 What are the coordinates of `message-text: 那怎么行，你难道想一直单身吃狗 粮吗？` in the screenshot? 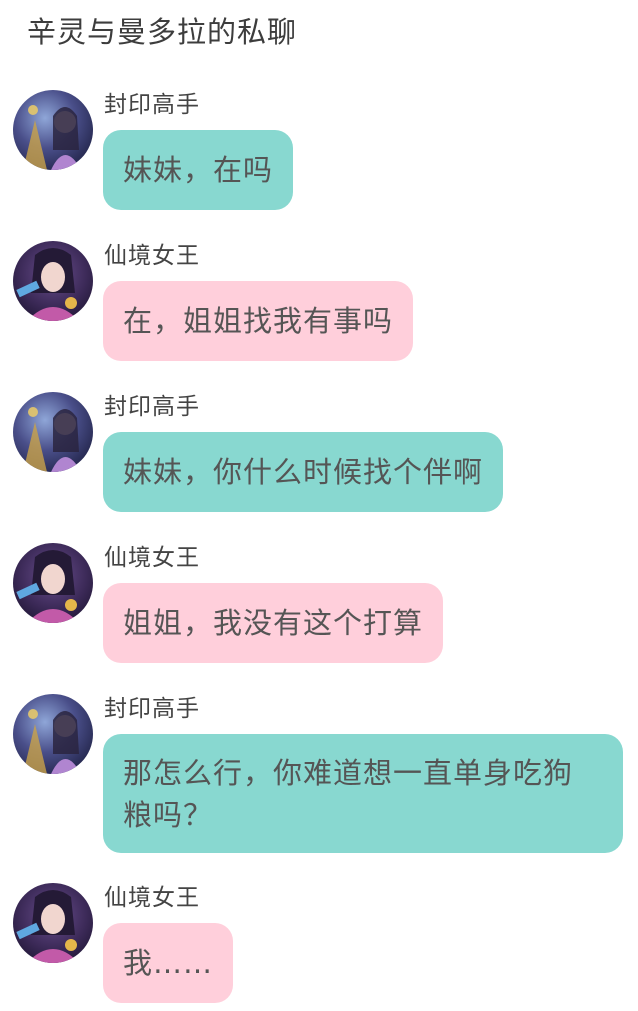 It's located at (348, 794).